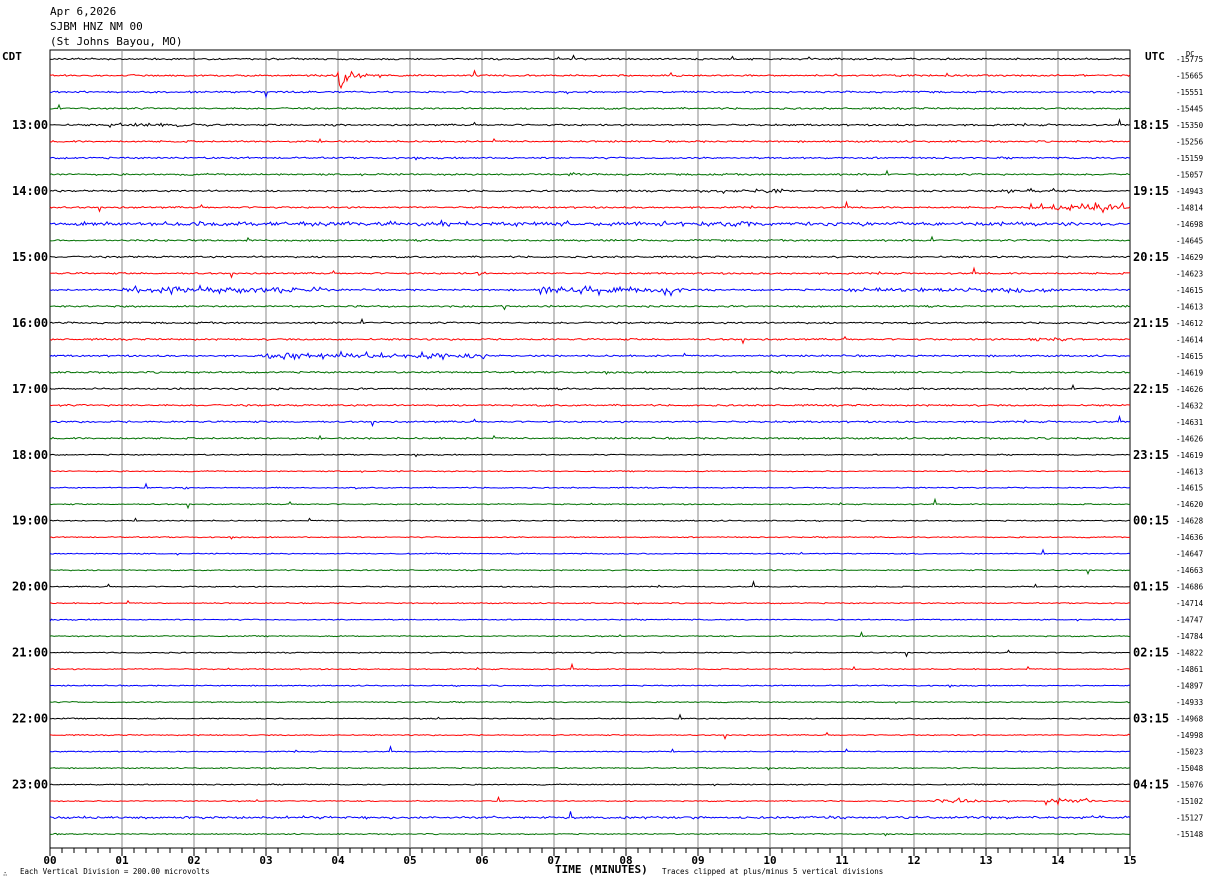  What do you see at coordinates (1189, 752) in the screenshot?
I see `dc-offset-label: -15023` at bounding box center [1189, 752].